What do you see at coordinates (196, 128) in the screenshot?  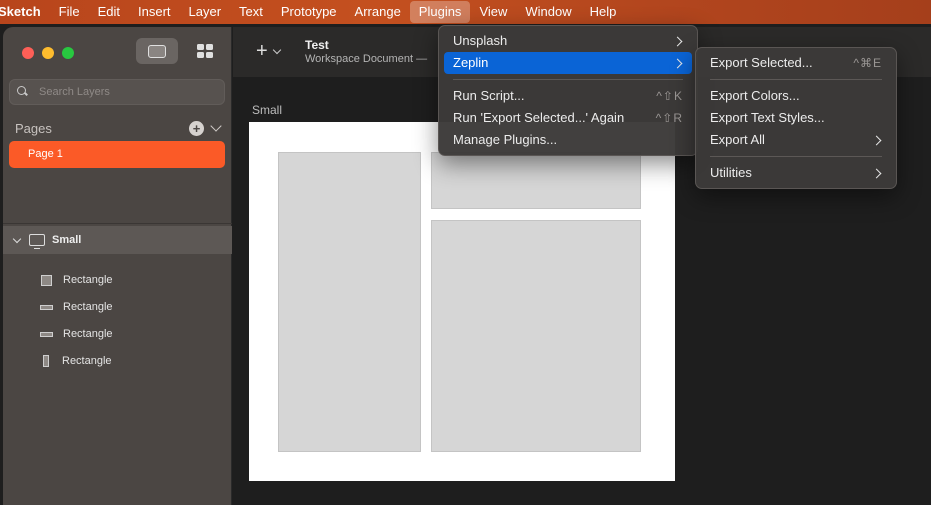 I see `add-page-icon: +` at bounding box center [196, 128].